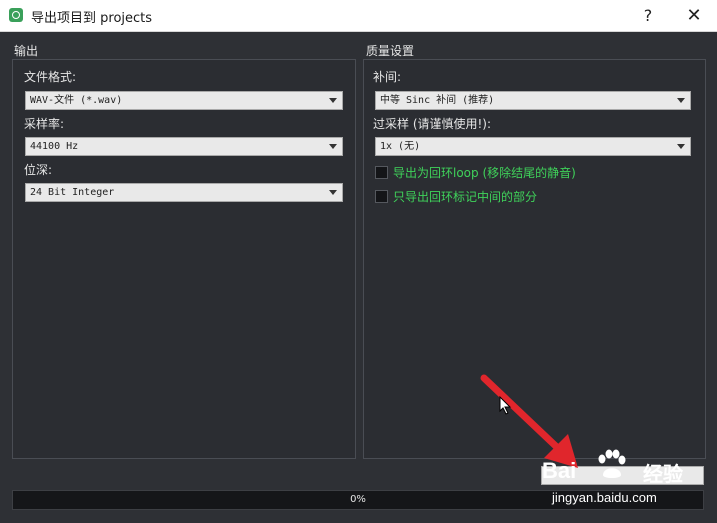 The width and height of the screenshot is (717, 523). I want to click on baidu-watermark: Bai 经验 jingyan.baidu.com, so click(625, 481).